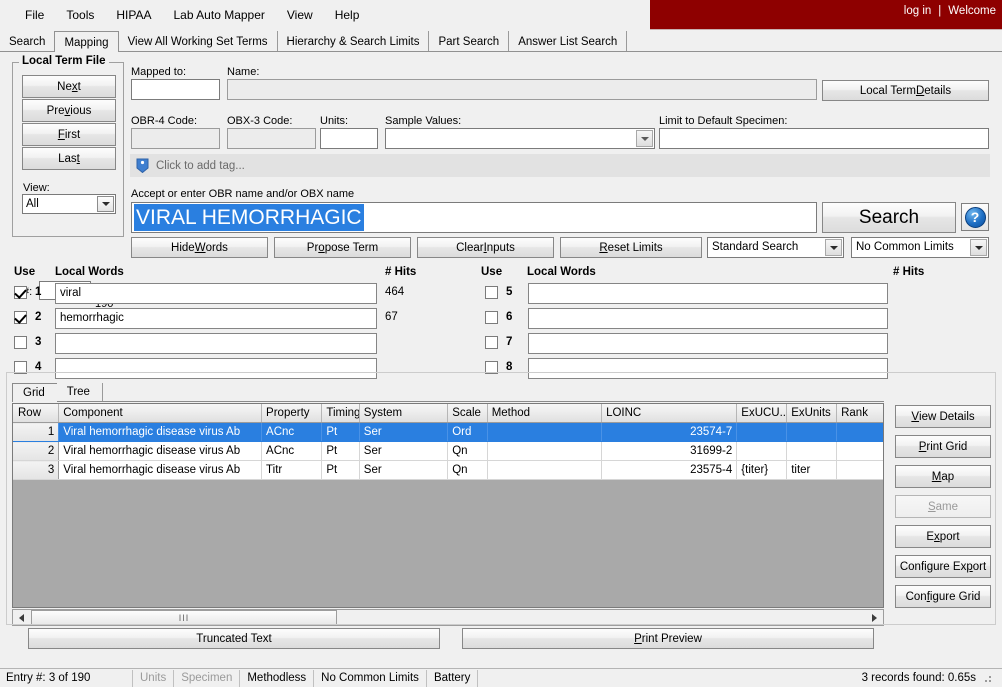  Describe the element at coordinates (467, 413) in the screenshot. I see `column-header-scale: Scale` at that location.